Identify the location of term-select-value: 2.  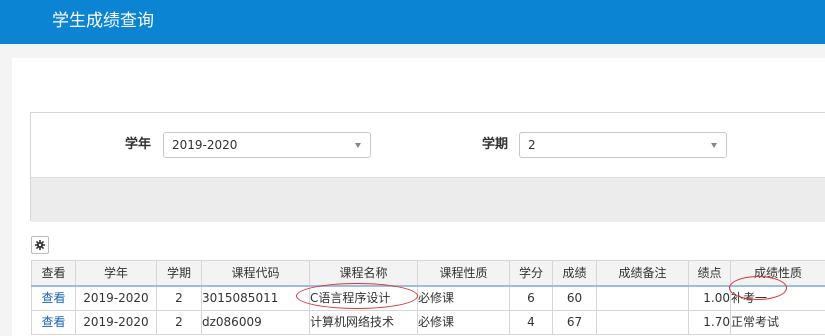
(532, 145).